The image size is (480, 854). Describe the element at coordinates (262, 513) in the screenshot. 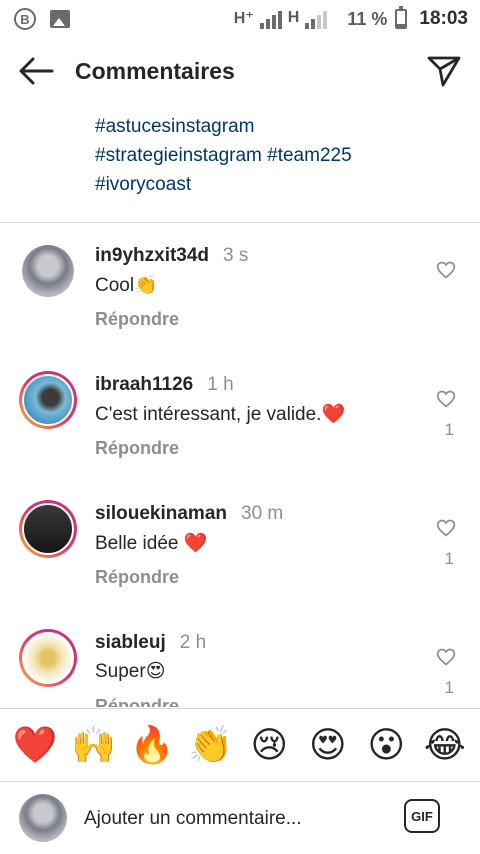

I see `comment-time: 30 m` at that location.